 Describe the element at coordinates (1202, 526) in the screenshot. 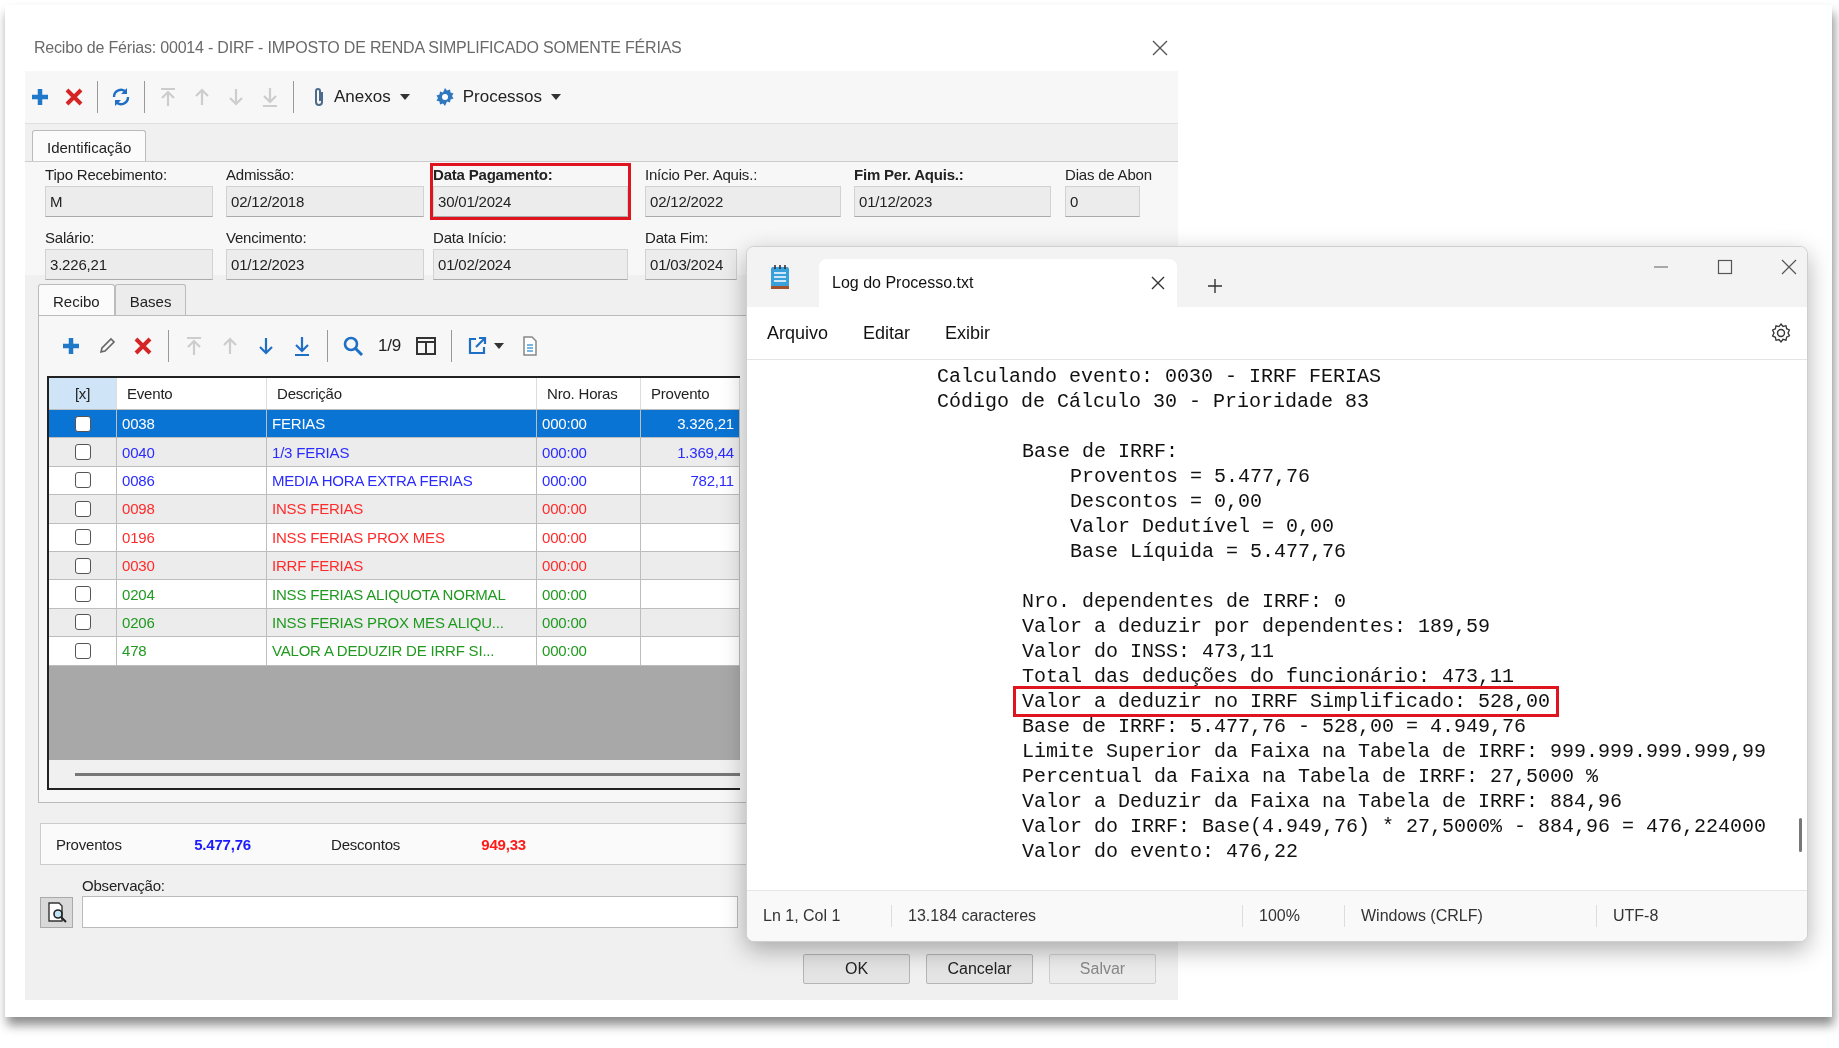

I see `text-line: Valor Dedutível = 0,00` at that location.